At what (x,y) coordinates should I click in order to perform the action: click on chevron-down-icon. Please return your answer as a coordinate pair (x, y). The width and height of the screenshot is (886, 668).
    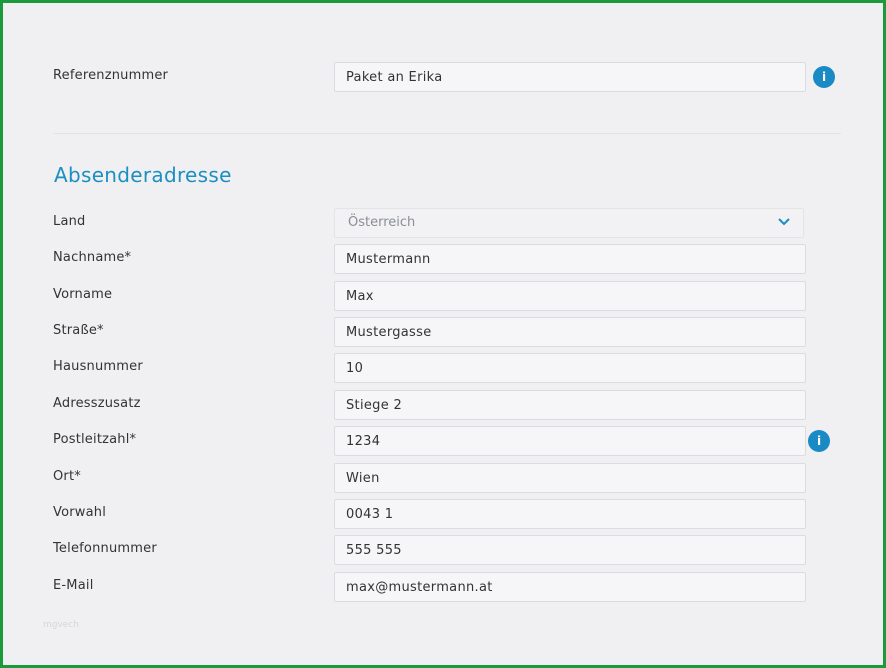
    Looking at the image, I should click on (784, 222).